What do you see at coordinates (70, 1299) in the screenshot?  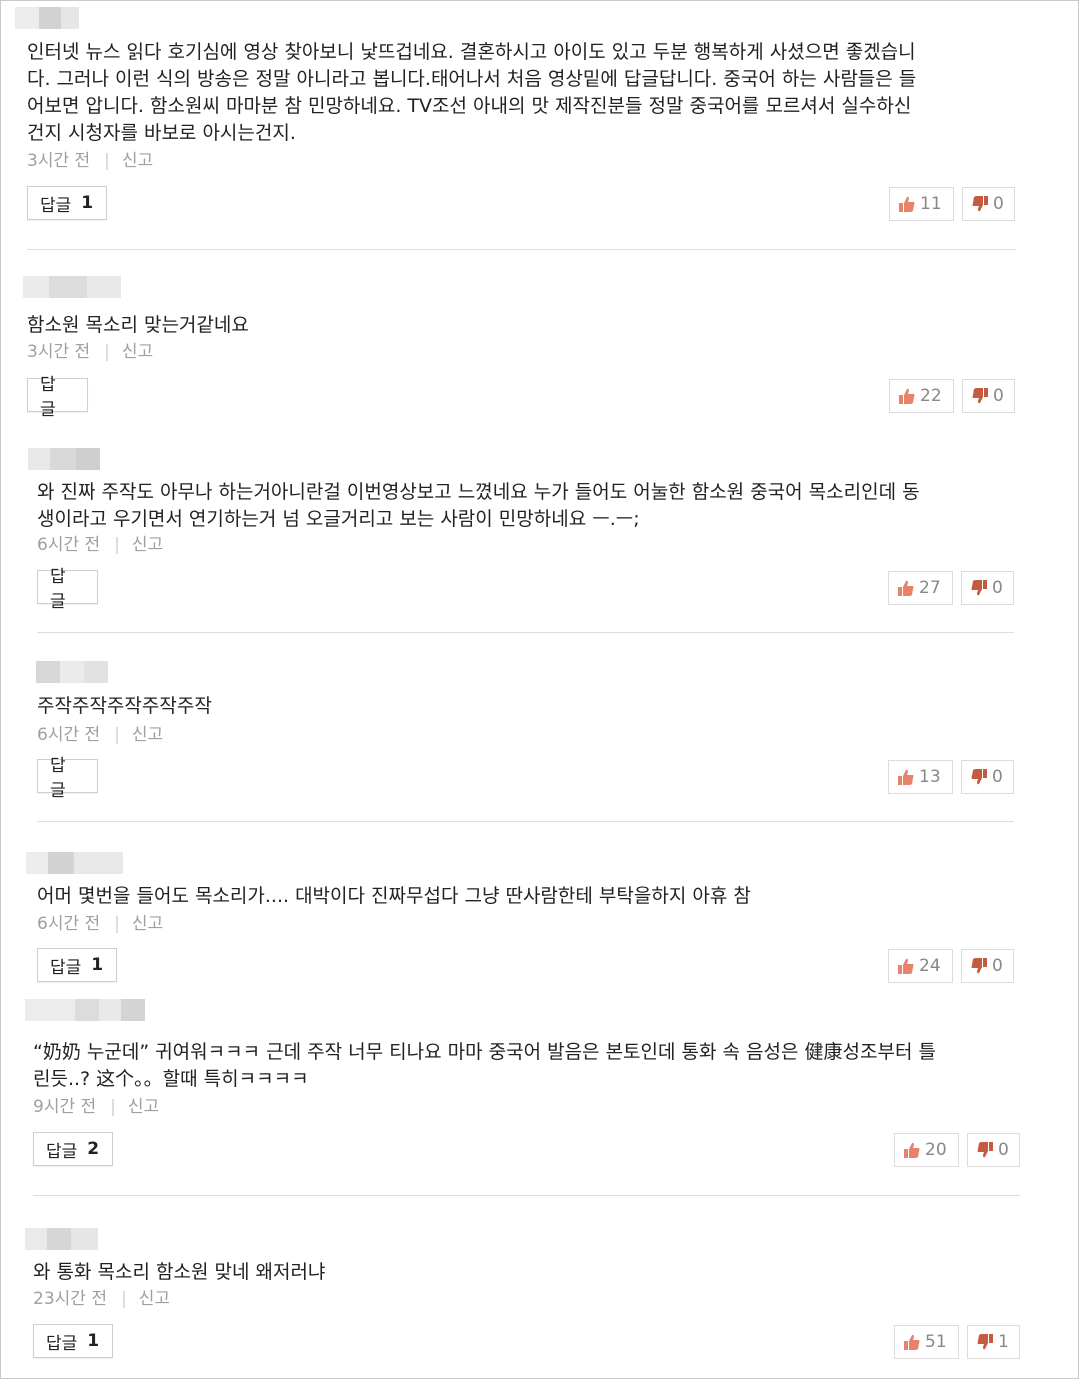 I see `comment-time: 23시간 전` at bounding box center [70, 1299].